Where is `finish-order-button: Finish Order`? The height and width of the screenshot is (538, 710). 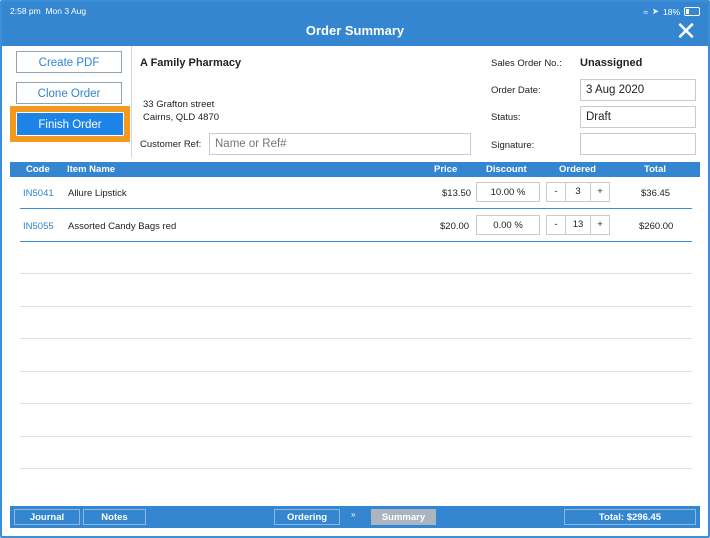 finish-order-button: Finish Order is located at coordinates (70, 124).